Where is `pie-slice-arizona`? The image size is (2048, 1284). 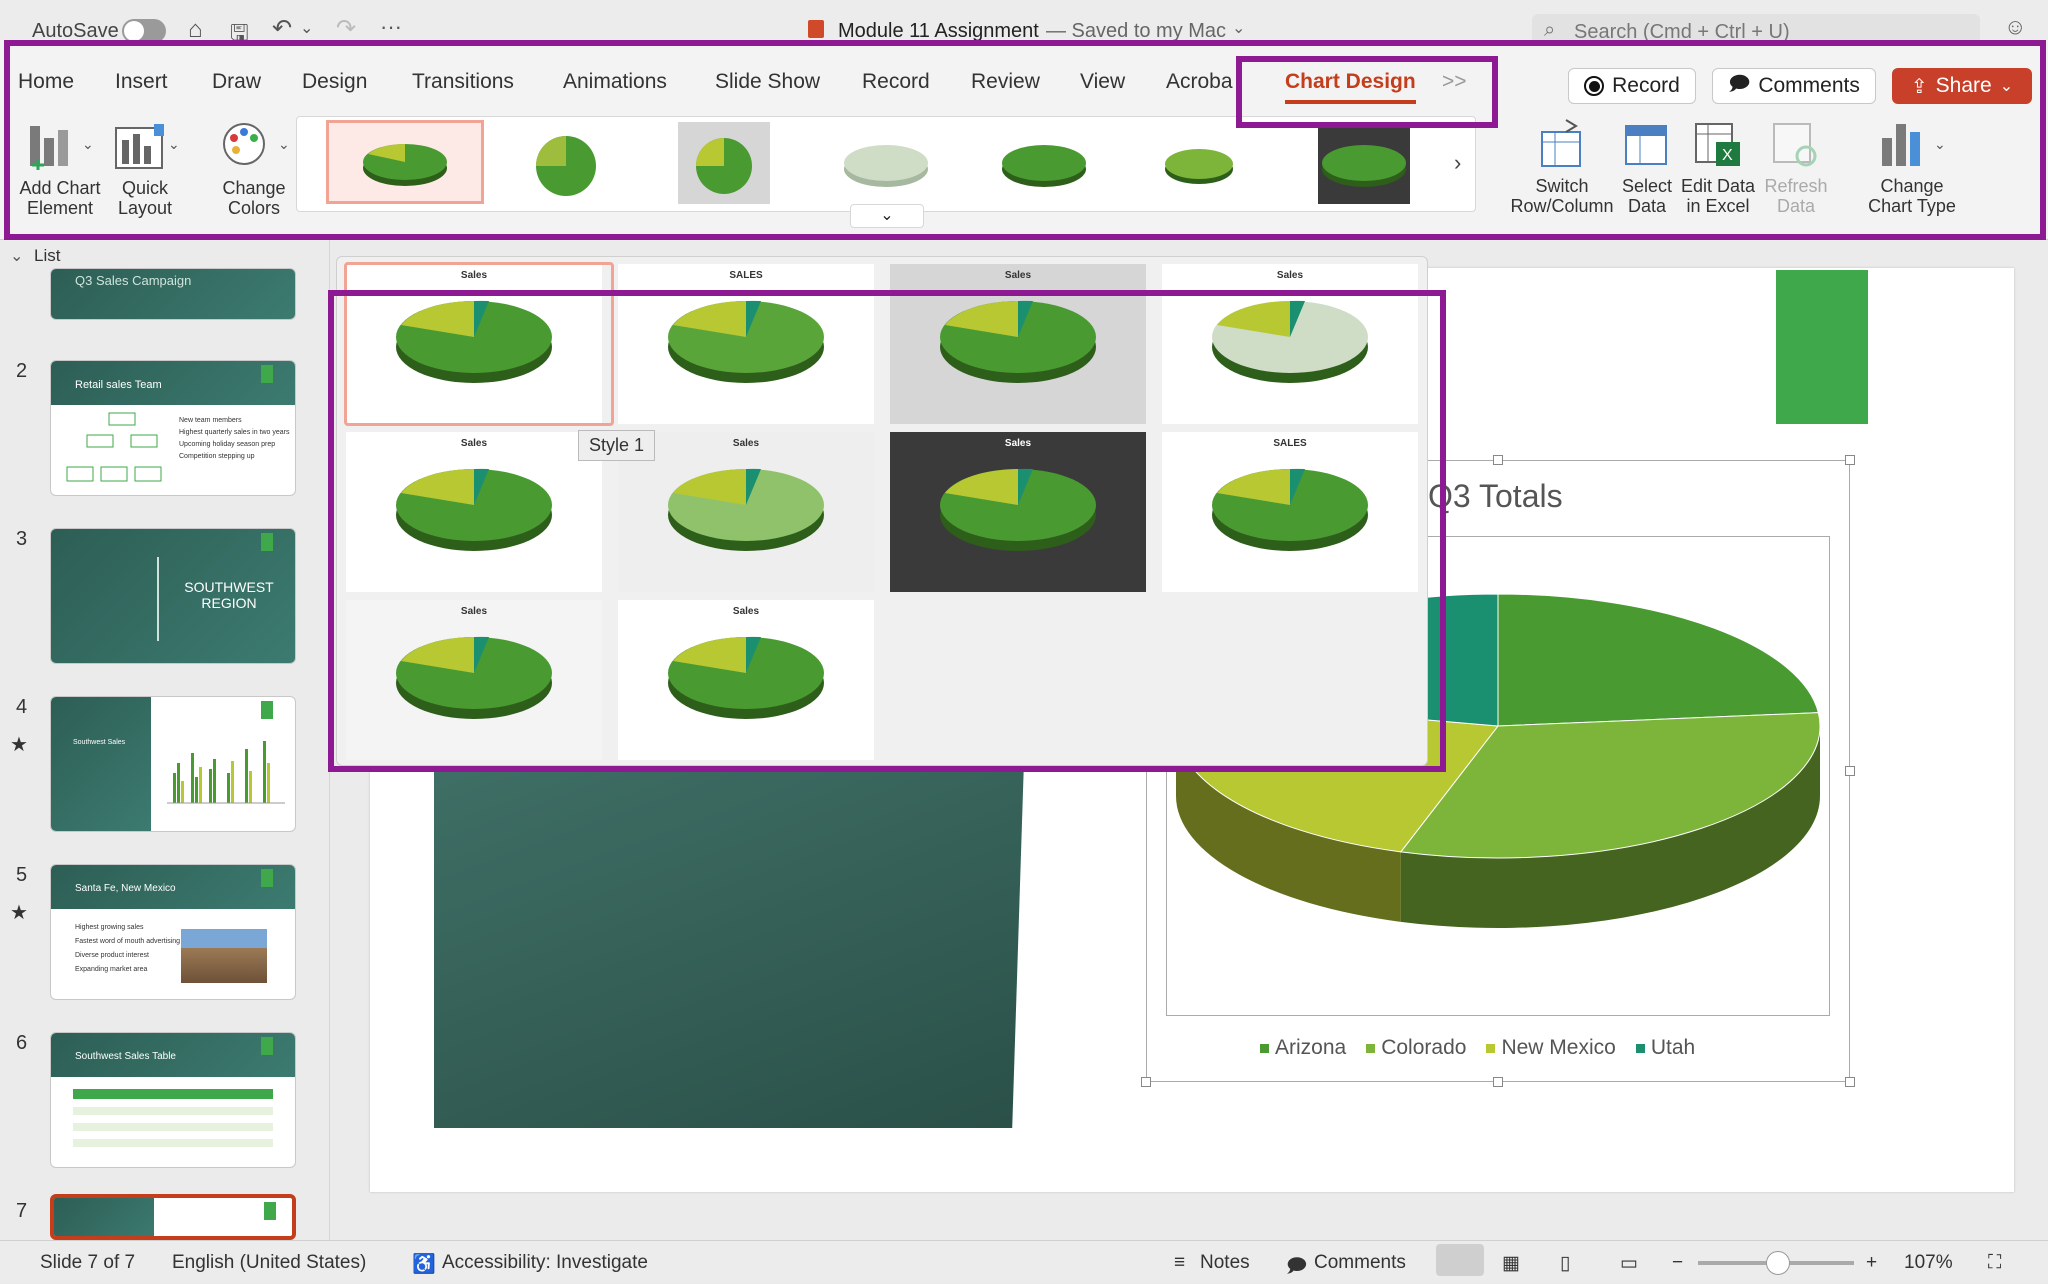
pie-slice-arizona is located at coordinates (1658, 660).